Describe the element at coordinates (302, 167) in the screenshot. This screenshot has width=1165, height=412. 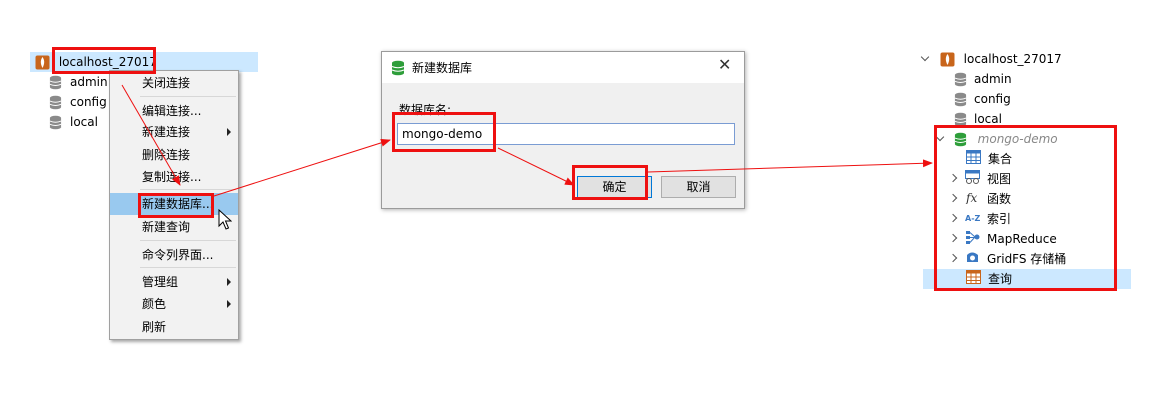
I see `arrow-to-db-name` at that location.